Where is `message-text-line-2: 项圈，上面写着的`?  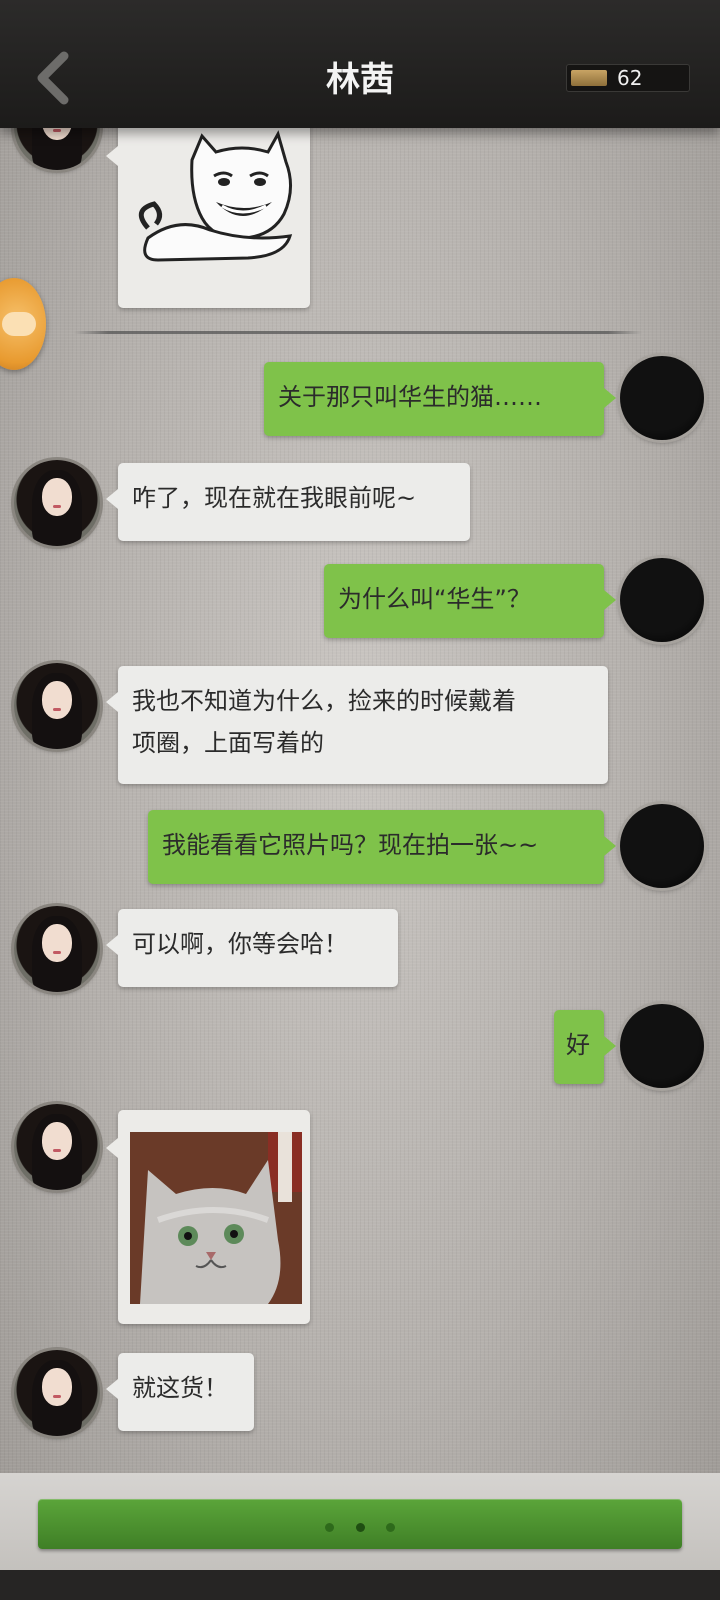 message-text-line-2: 项圈，上面写着的 is located at coordinates (228, 743).